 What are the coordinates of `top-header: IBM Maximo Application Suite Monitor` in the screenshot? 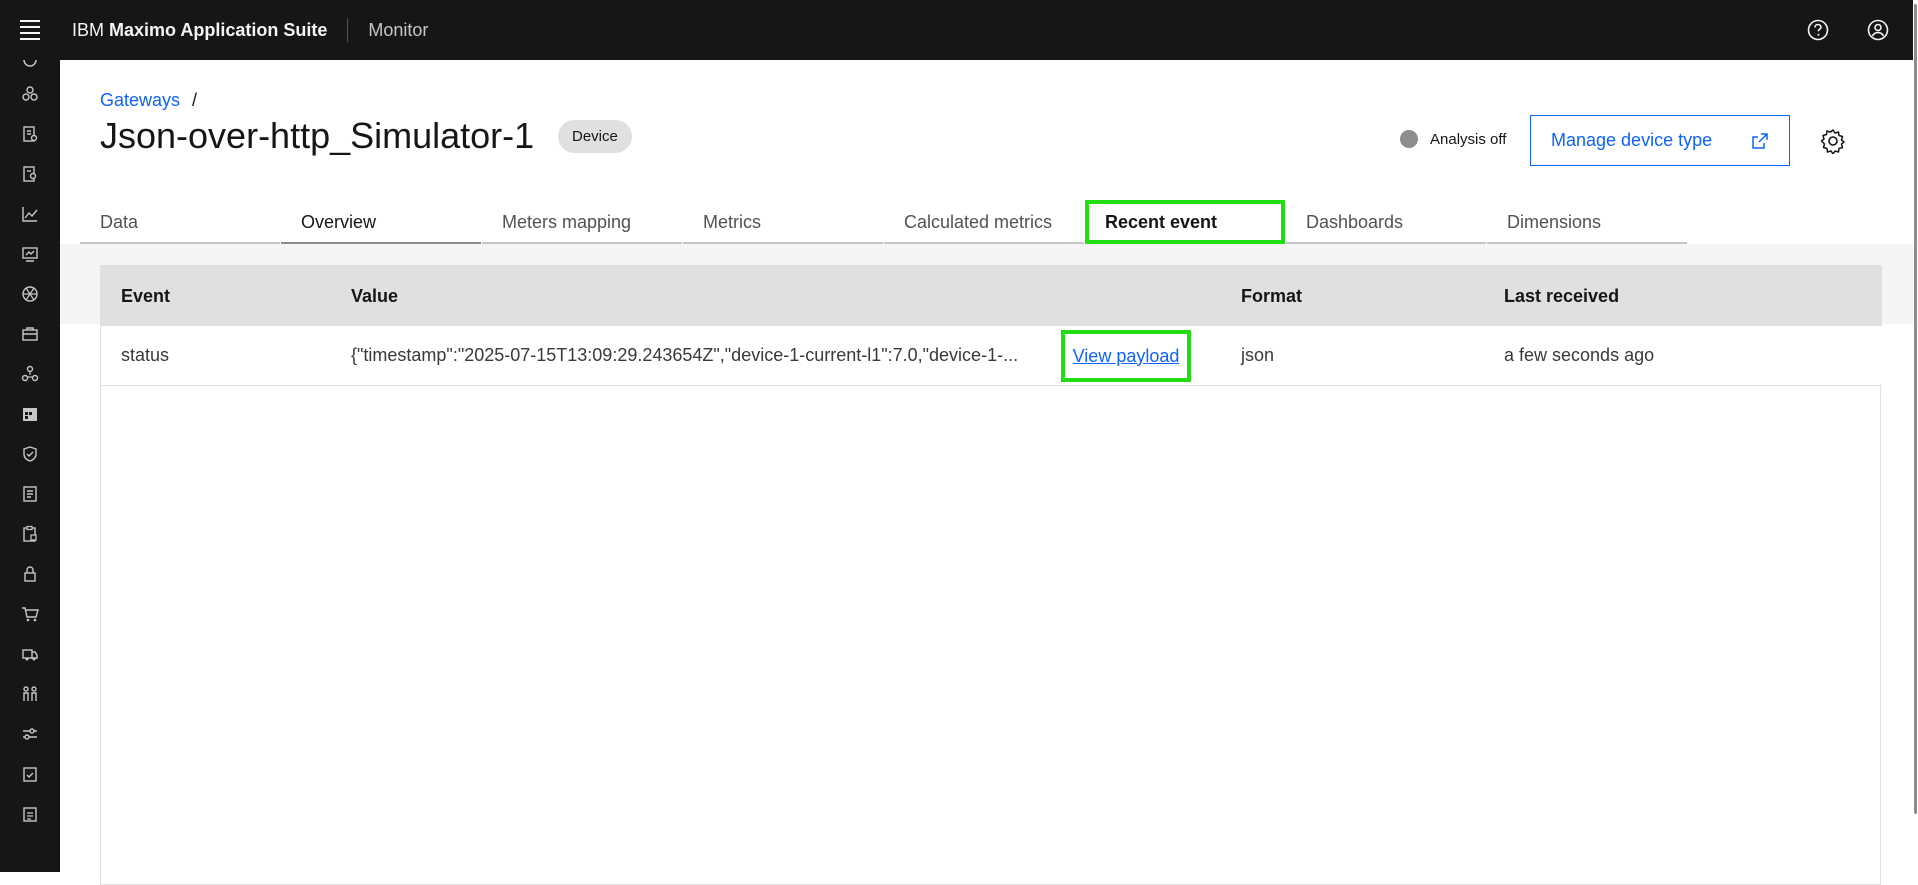 It's located at (959, 30).